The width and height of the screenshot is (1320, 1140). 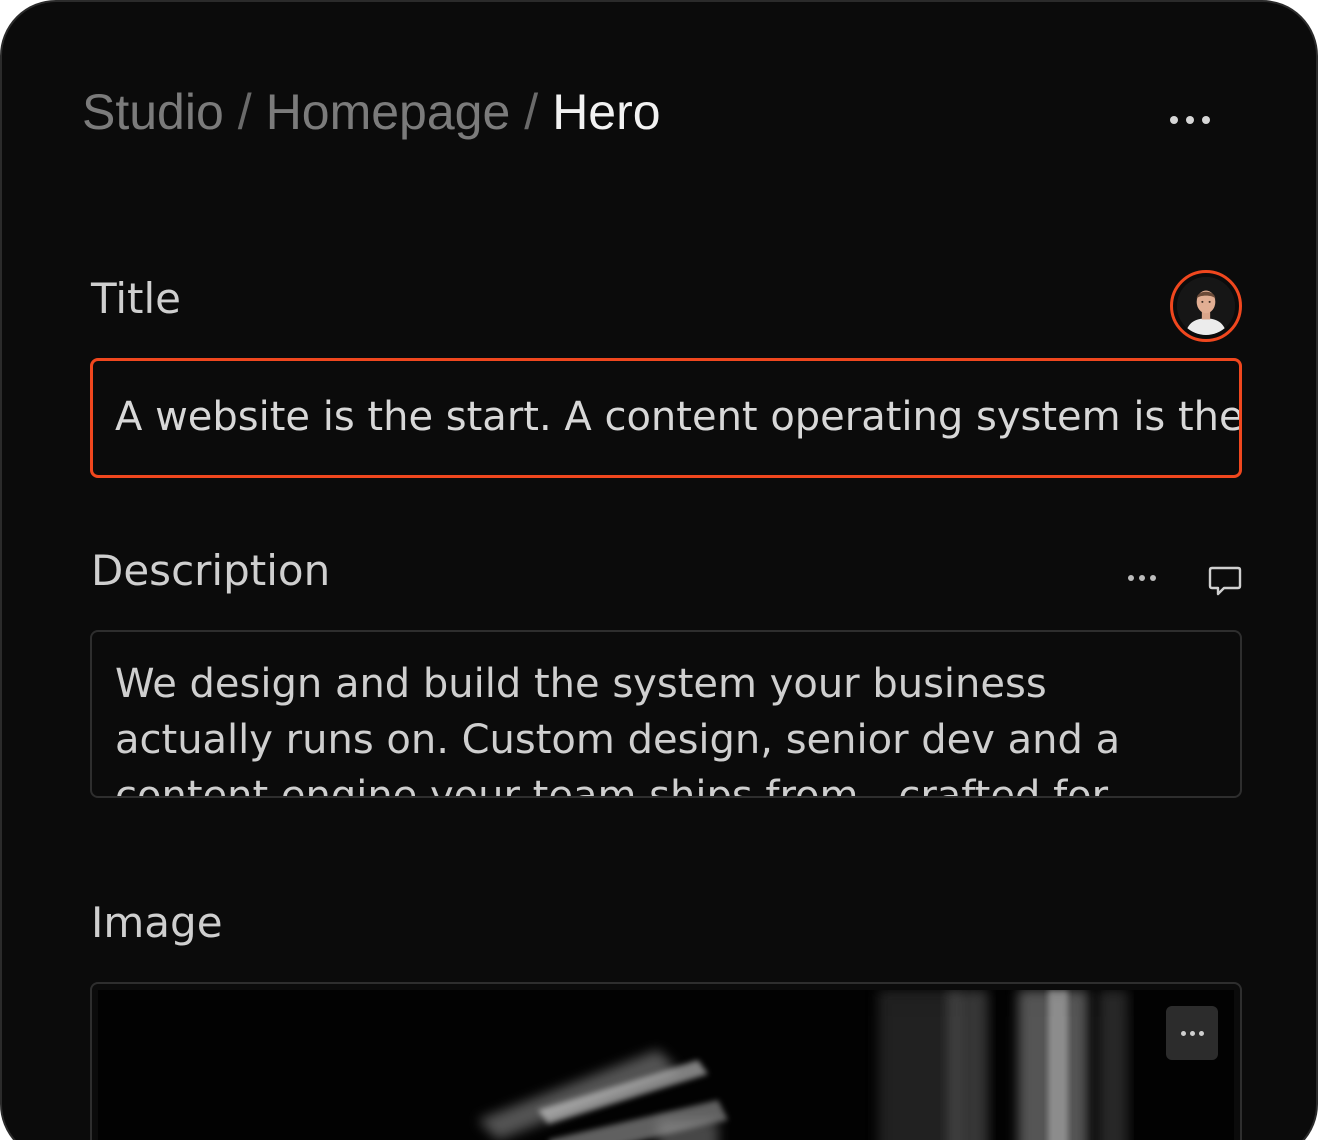 I want to click on breadcrumb-current: Hero, so click(x=606, y=112).